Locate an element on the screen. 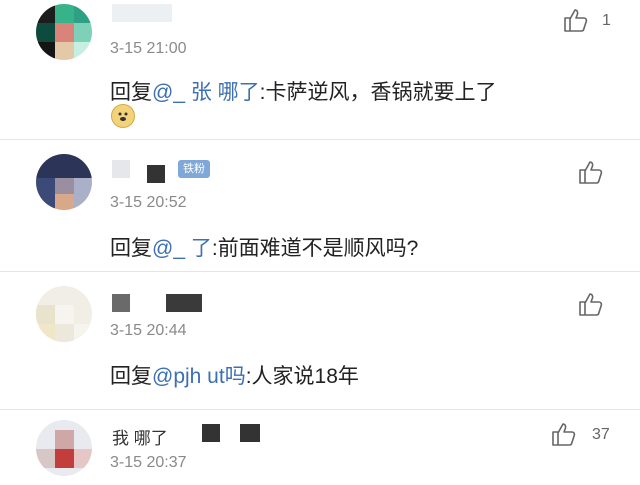 The image size is (640, 485). comment-text: 人家说18年 is located at coordinates (305, 376).